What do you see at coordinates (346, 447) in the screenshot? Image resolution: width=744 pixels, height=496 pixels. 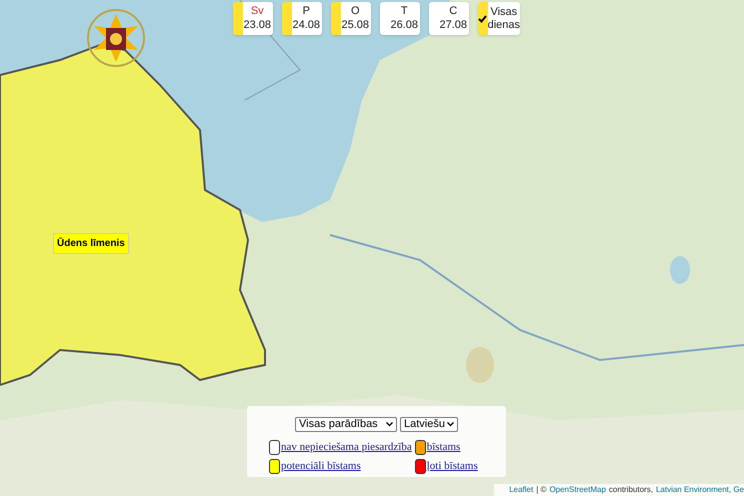 I see `level-link: nav nepieciešama piesardzība` at bounding box center [346, 447].